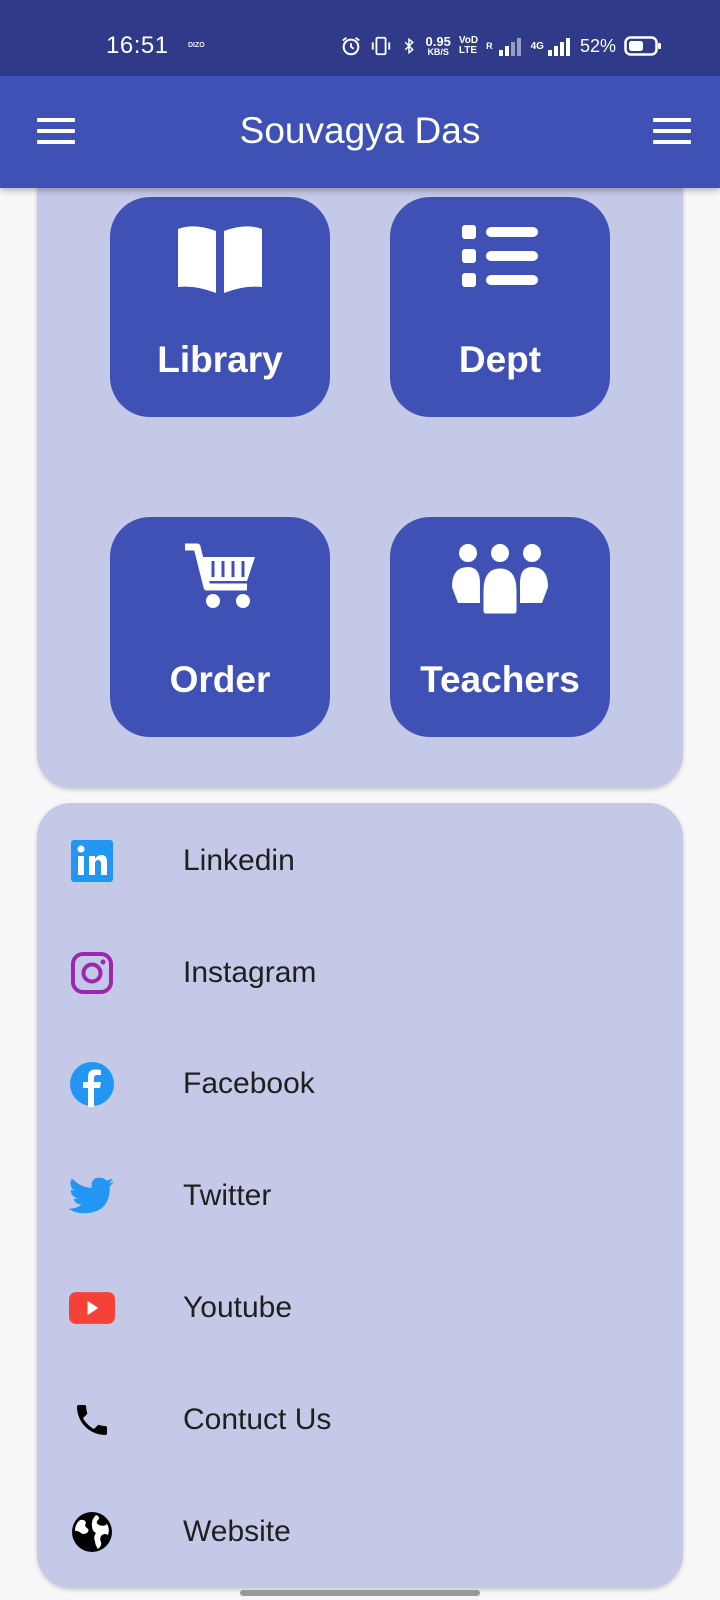  What do you see at coordinates (500, 579) in the screenshot?
I see `people-icon` at bounding box center [500, 579].